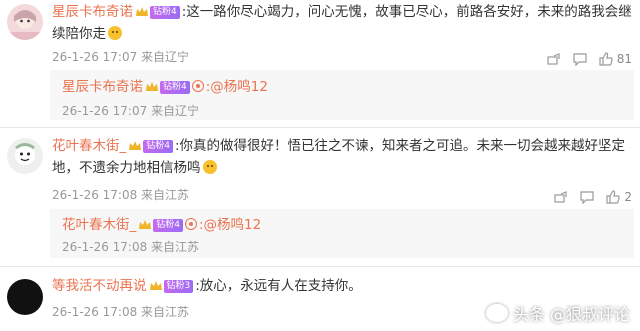  What do you see at coordinates (99, 225) in the screenshot?
I see `reply-username: 花叶春木街_` at bounding box center [99, 225].